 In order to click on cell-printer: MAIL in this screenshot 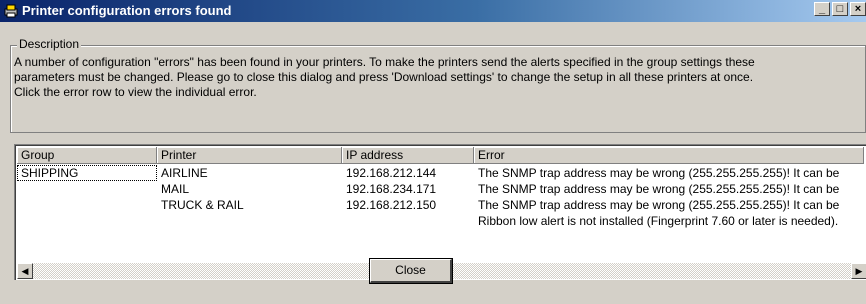, I will do `click(175, 189)`.